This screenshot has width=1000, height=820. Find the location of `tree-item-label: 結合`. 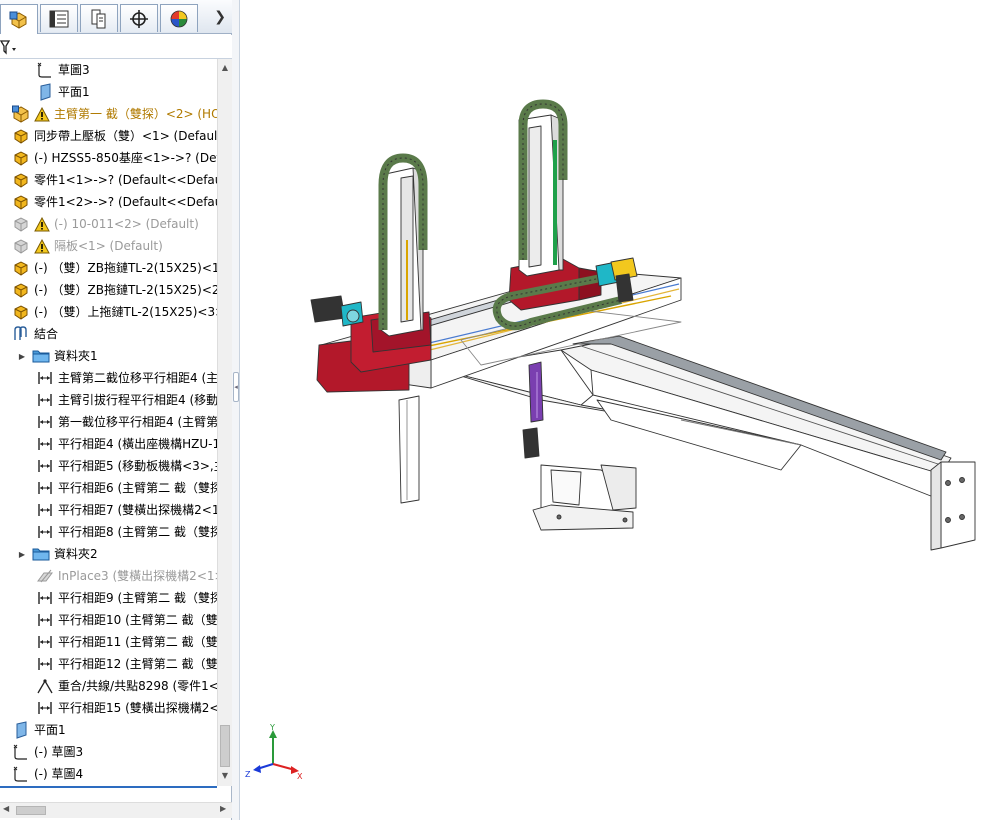

tree-item-label: 結合 is located at coordinates (46, 334).